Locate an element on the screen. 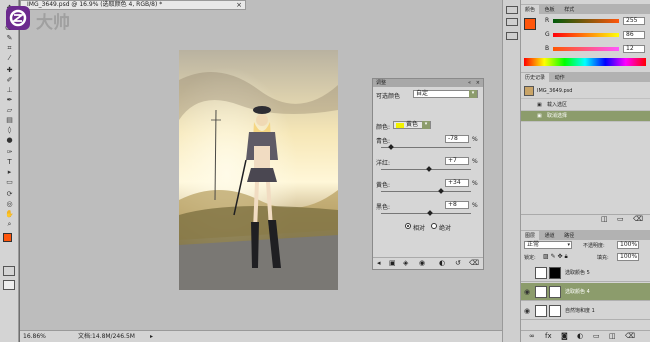 The width and height of the screenshot is (650, 342). eyedropper-tool-icon: ⁄ is located at coordinates (9, 58).